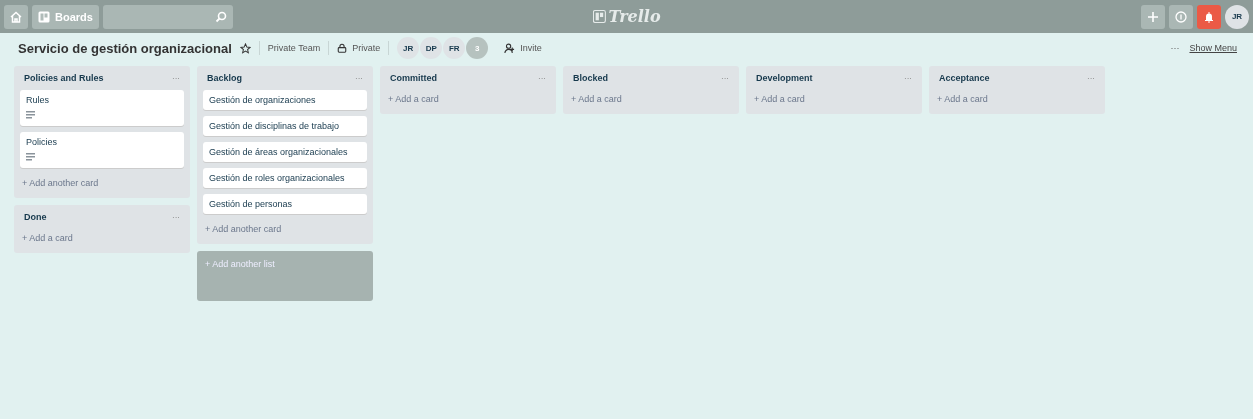  Describe the element at coordinates (167, 16) in the screenshot. I see `search-field` at that location.